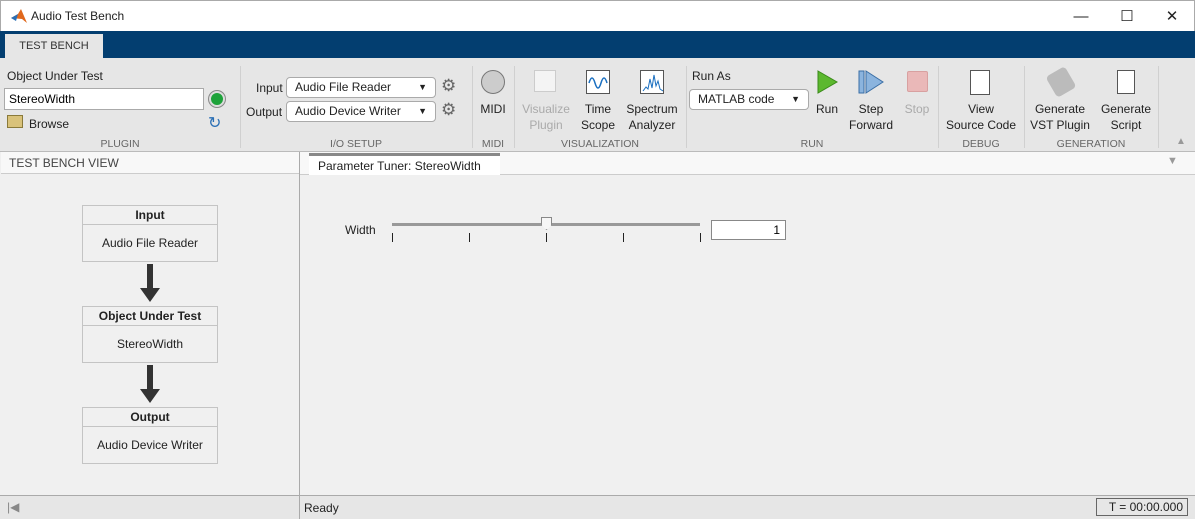 This screenshot has width=1195, height=519. Describe the element at coordinates (597, 44) in the screenshot. I see `ribbon-tab-bar` at that location.